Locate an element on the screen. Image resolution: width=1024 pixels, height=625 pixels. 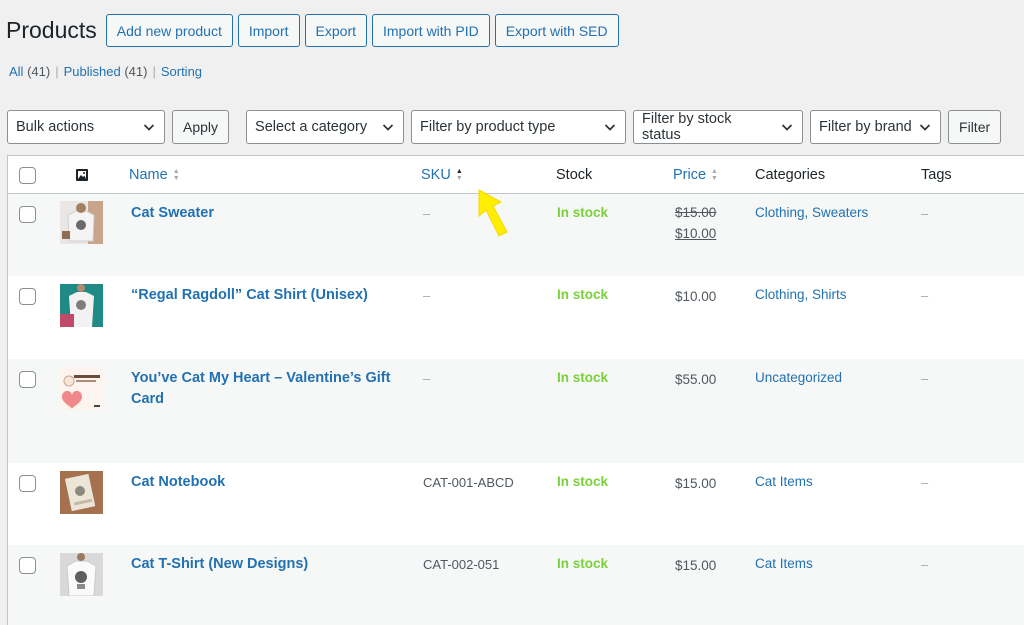
stock-column-header: Stock is located at coordinates (574, 175).